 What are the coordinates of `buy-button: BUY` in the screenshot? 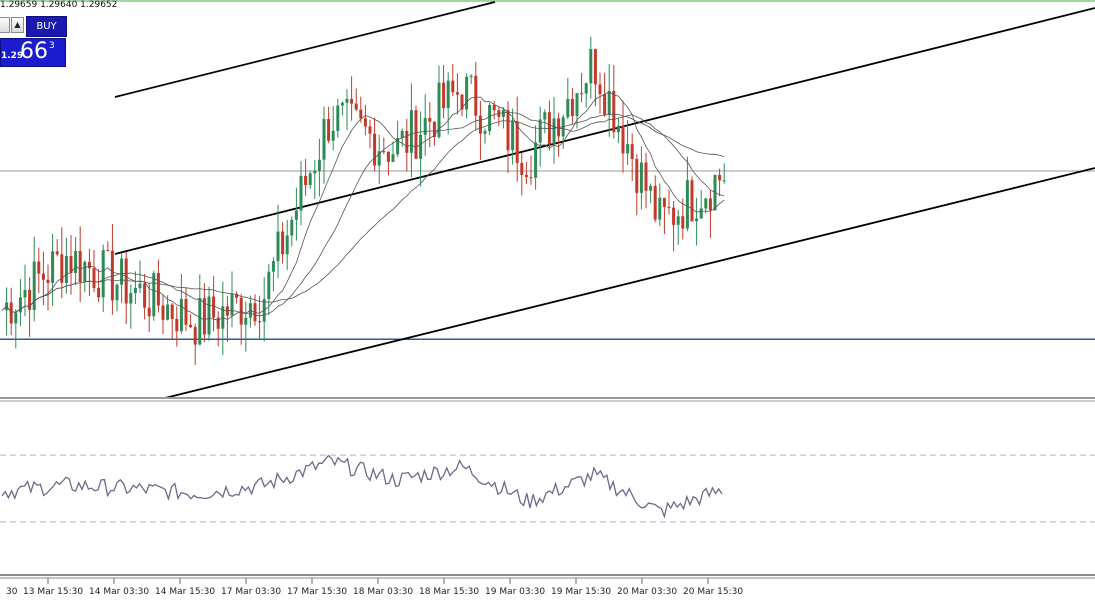 It's located at (46, 26).